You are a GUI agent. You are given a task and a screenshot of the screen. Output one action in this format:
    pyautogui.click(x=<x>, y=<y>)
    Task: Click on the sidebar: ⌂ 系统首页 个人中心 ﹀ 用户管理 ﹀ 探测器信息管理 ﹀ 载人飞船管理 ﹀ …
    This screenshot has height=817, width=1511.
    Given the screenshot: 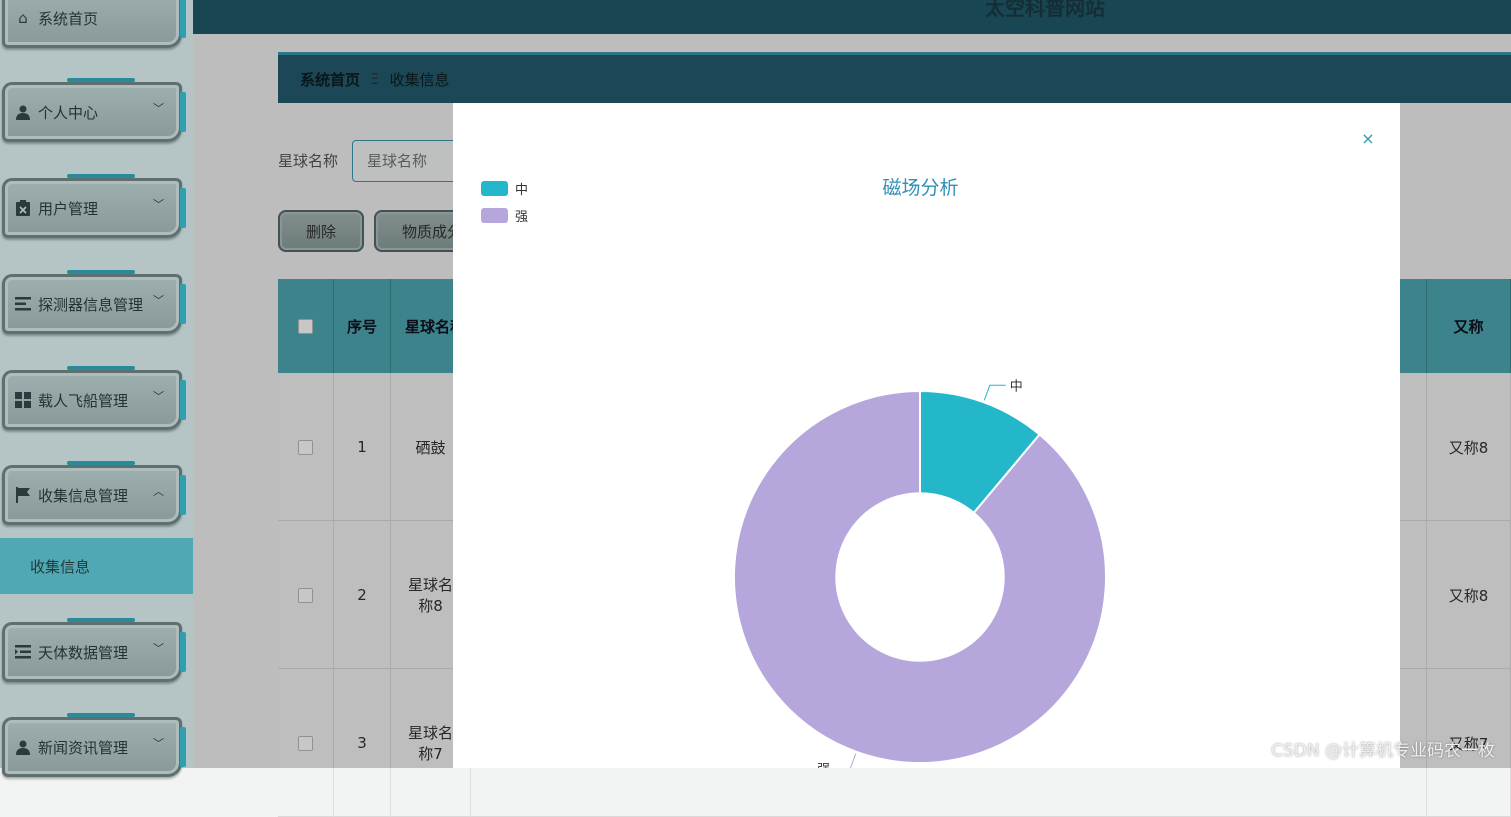 What is the action you would take?
    pyautogui.click(x=96, y=388)
    